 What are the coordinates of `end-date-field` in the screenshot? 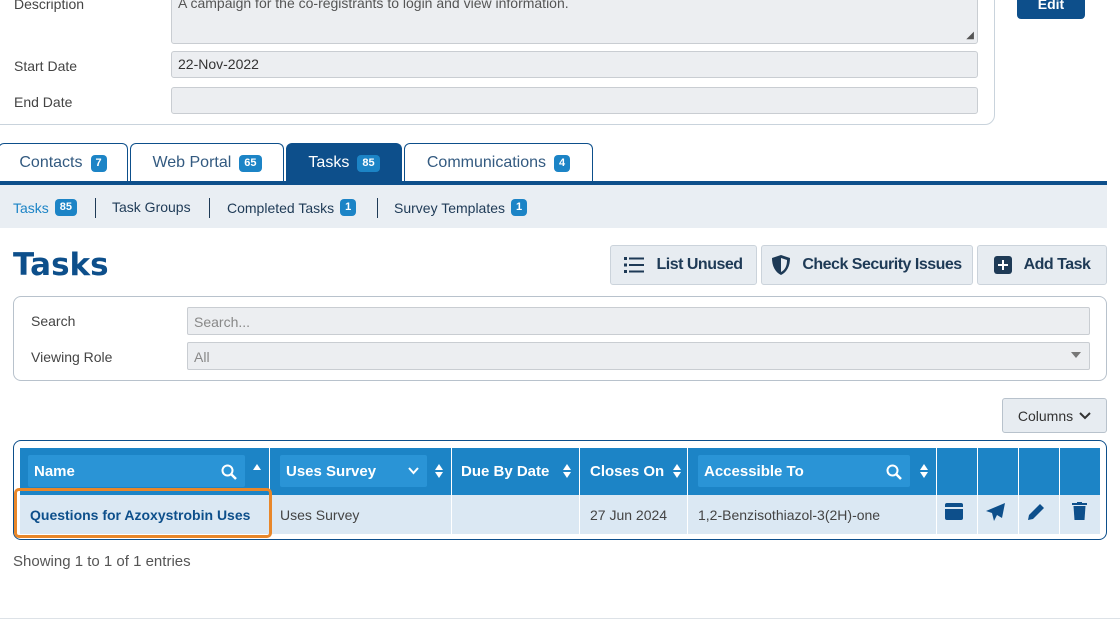 It's located at (574, 100).